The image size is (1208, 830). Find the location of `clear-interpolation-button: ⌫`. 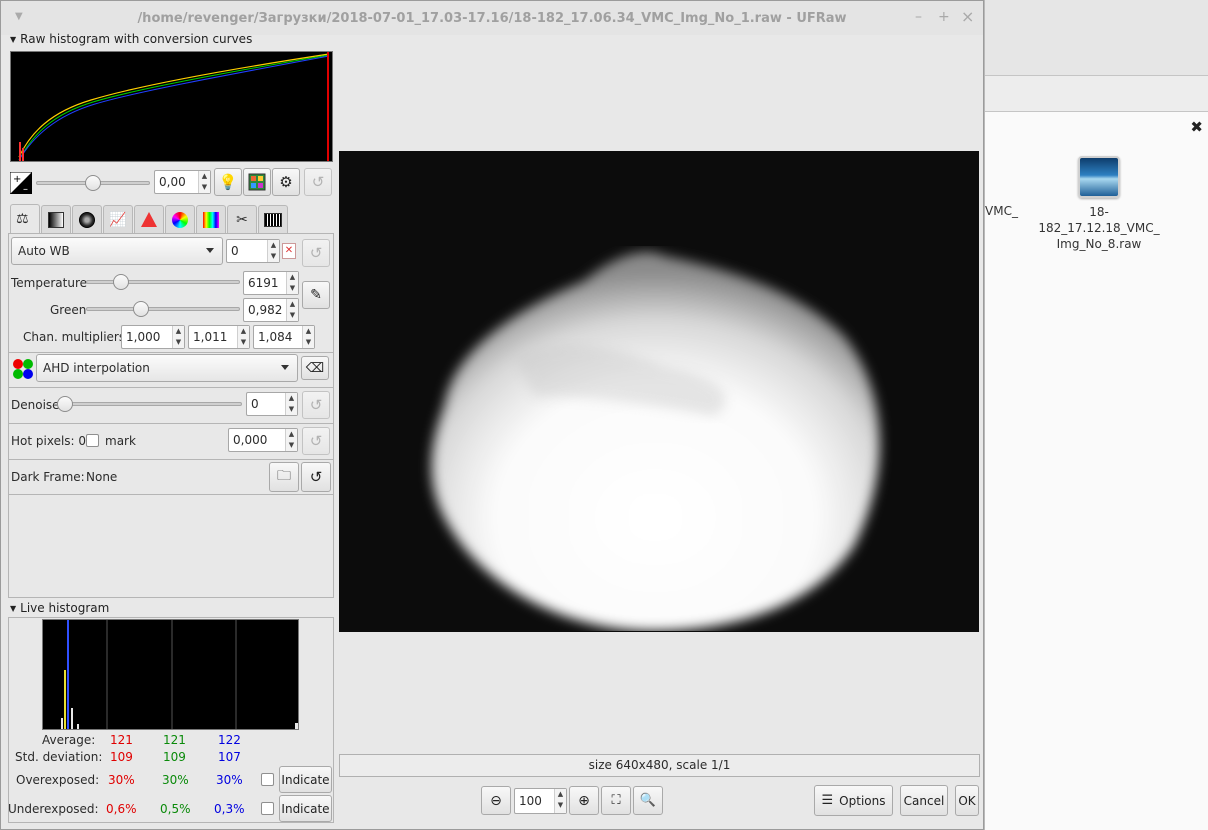

clear-interpolation-button: ⌫ is located at coordinates (315, 368).